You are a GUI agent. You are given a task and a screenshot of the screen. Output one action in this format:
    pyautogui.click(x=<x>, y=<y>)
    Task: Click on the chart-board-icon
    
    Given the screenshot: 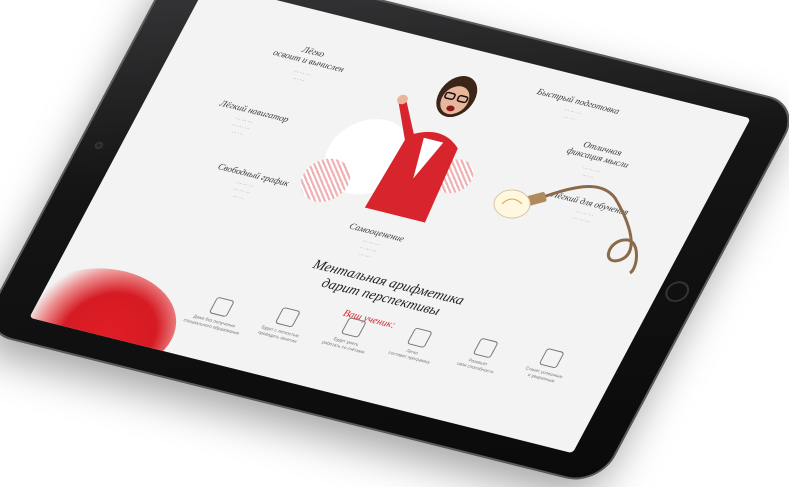 What is the action you would take?
    pyautogui.click(x=353, y=327)
    